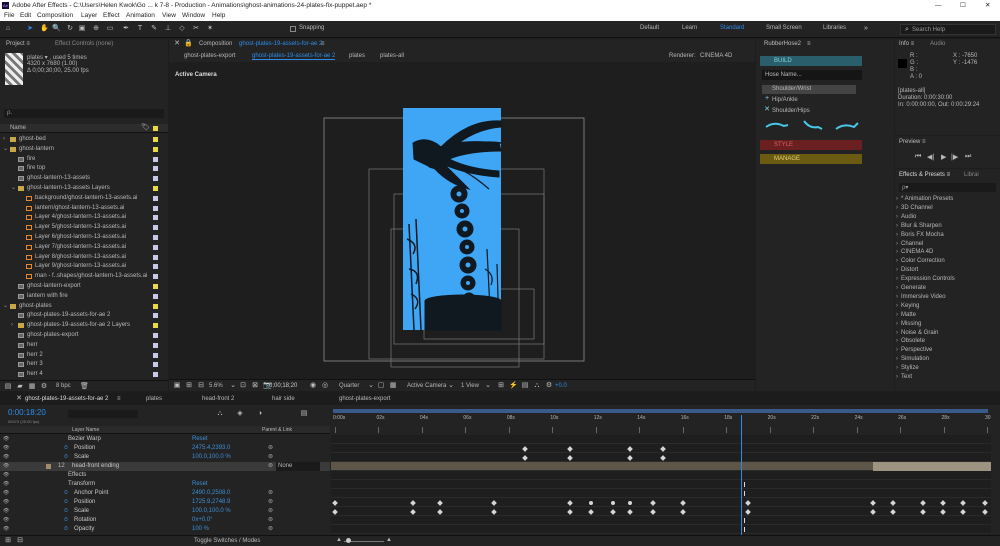  I want to click on project-list-item: Layer 7/ghost-lantern-13-assets.ai, so click(84, 247).